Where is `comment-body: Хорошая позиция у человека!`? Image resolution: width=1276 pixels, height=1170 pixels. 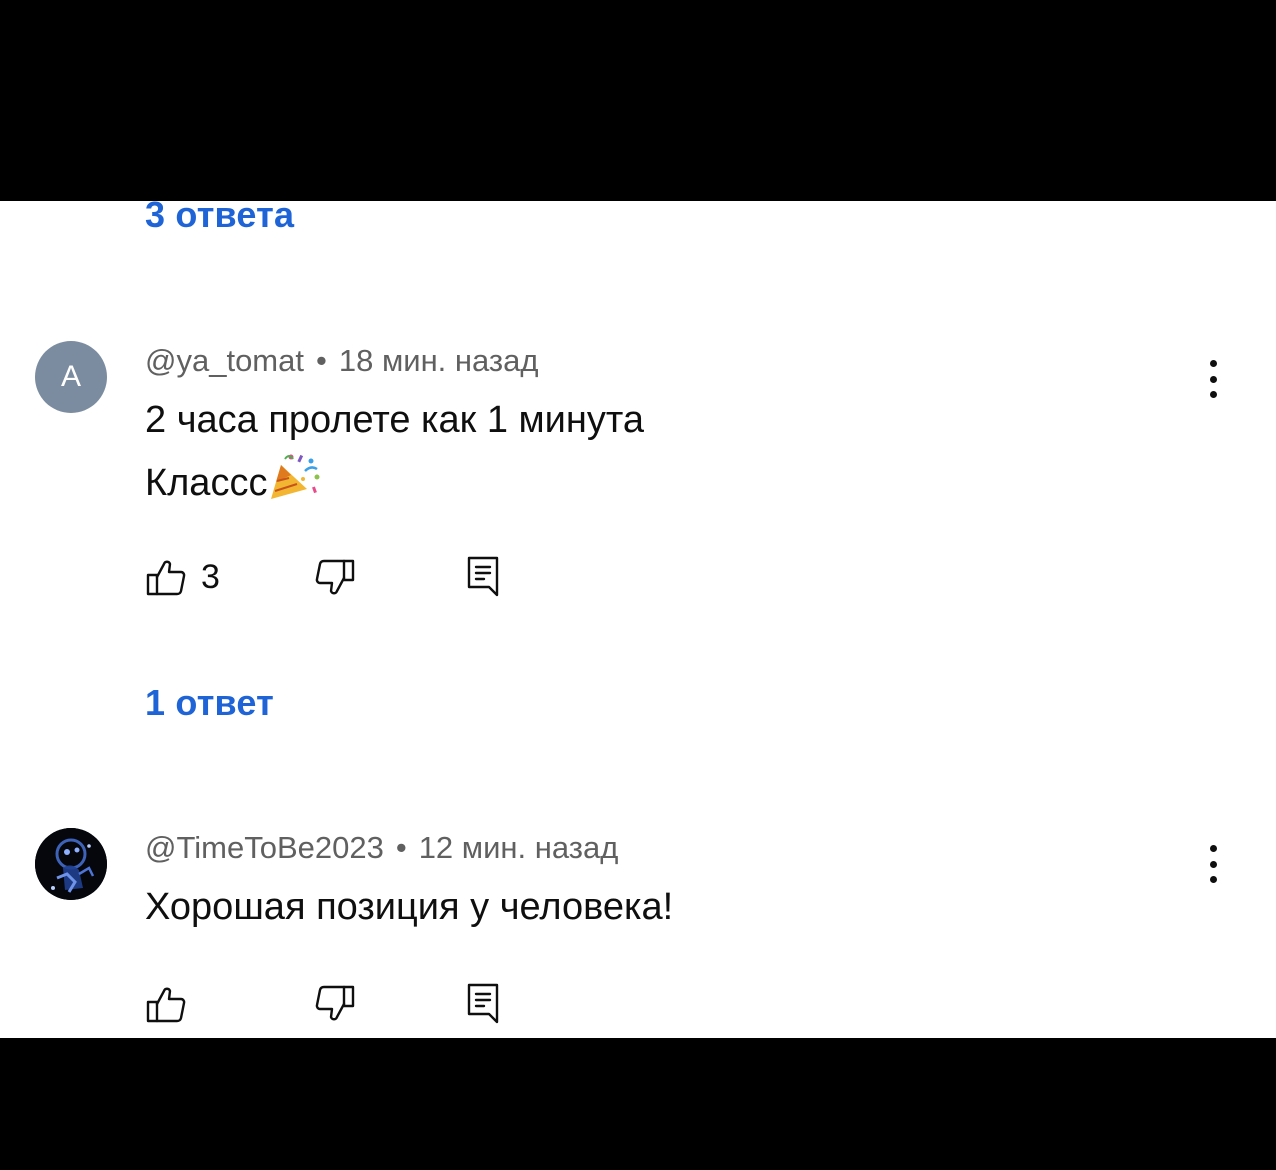
comment-body: Хорошая позиция у человека! is located at coordinates (409, 907).